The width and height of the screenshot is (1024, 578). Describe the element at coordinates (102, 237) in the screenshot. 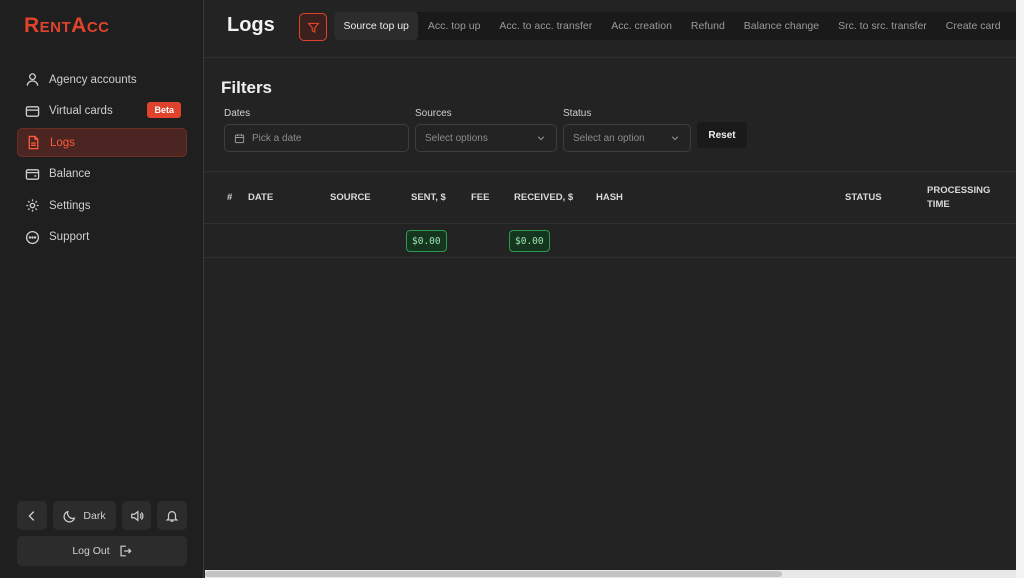

I see `sidebar-item-support: Support` at that location.